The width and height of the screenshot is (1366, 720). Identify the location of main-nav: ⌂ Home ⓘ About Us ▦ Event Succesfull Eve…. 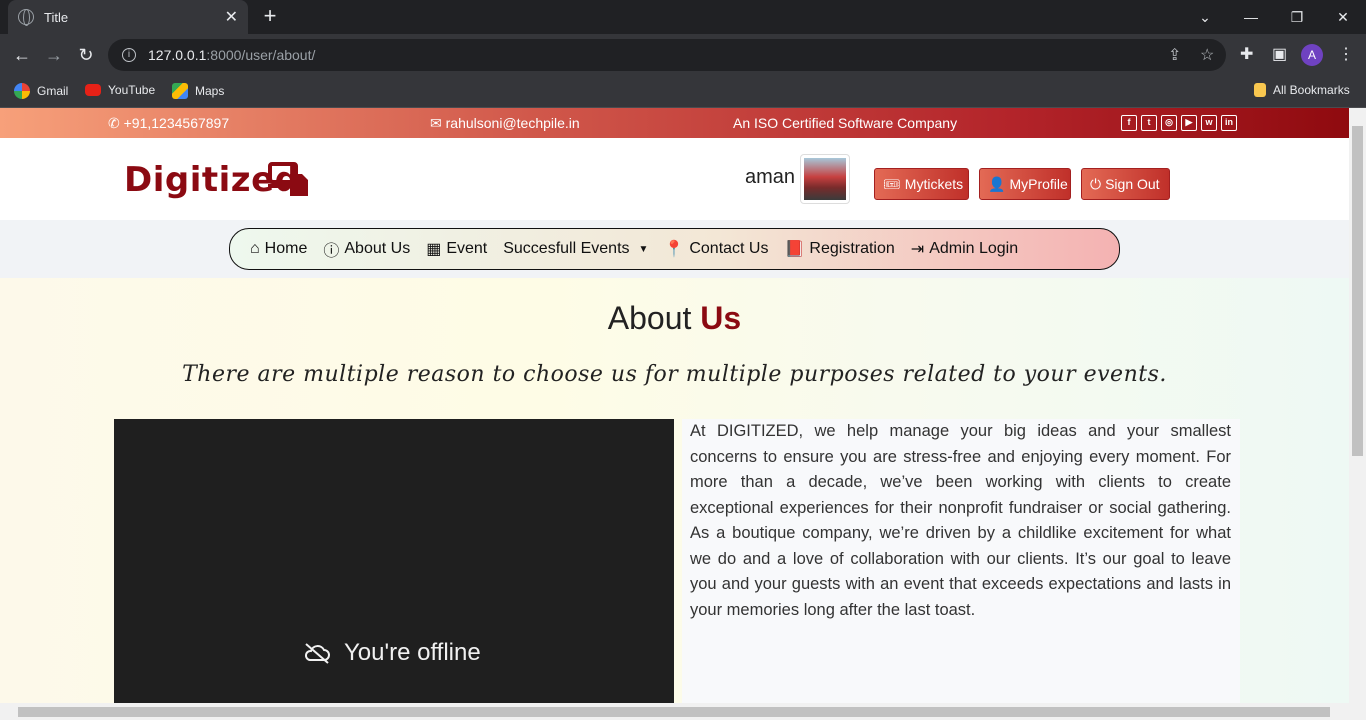
(674, 249).